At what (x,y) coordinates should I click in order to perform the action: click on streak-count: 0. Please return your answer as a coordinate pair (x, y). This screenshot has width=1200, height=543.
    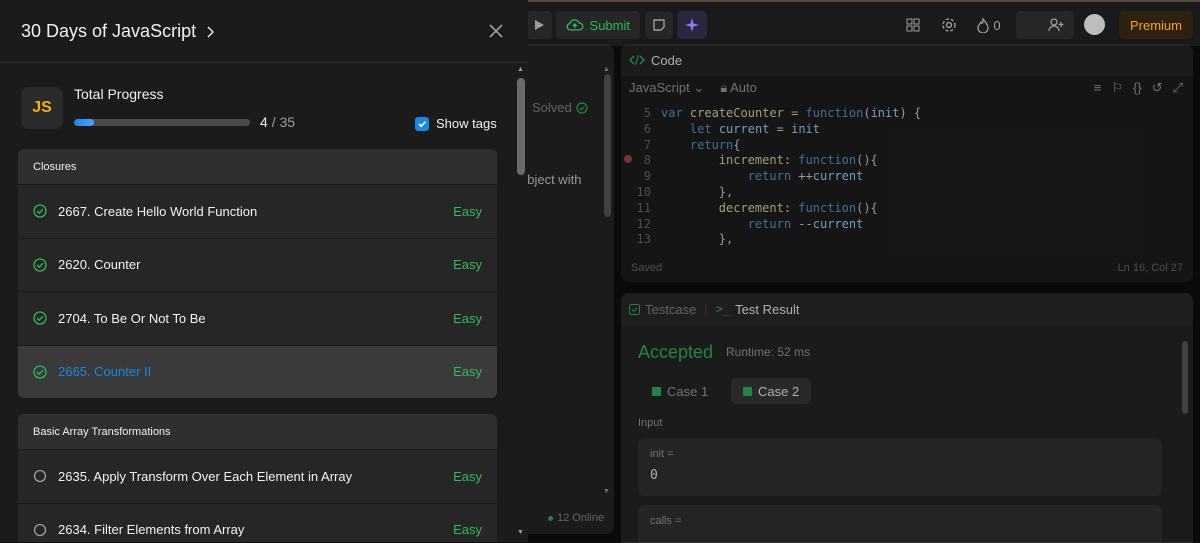
    Looking at the image, I should click on (997, 25).